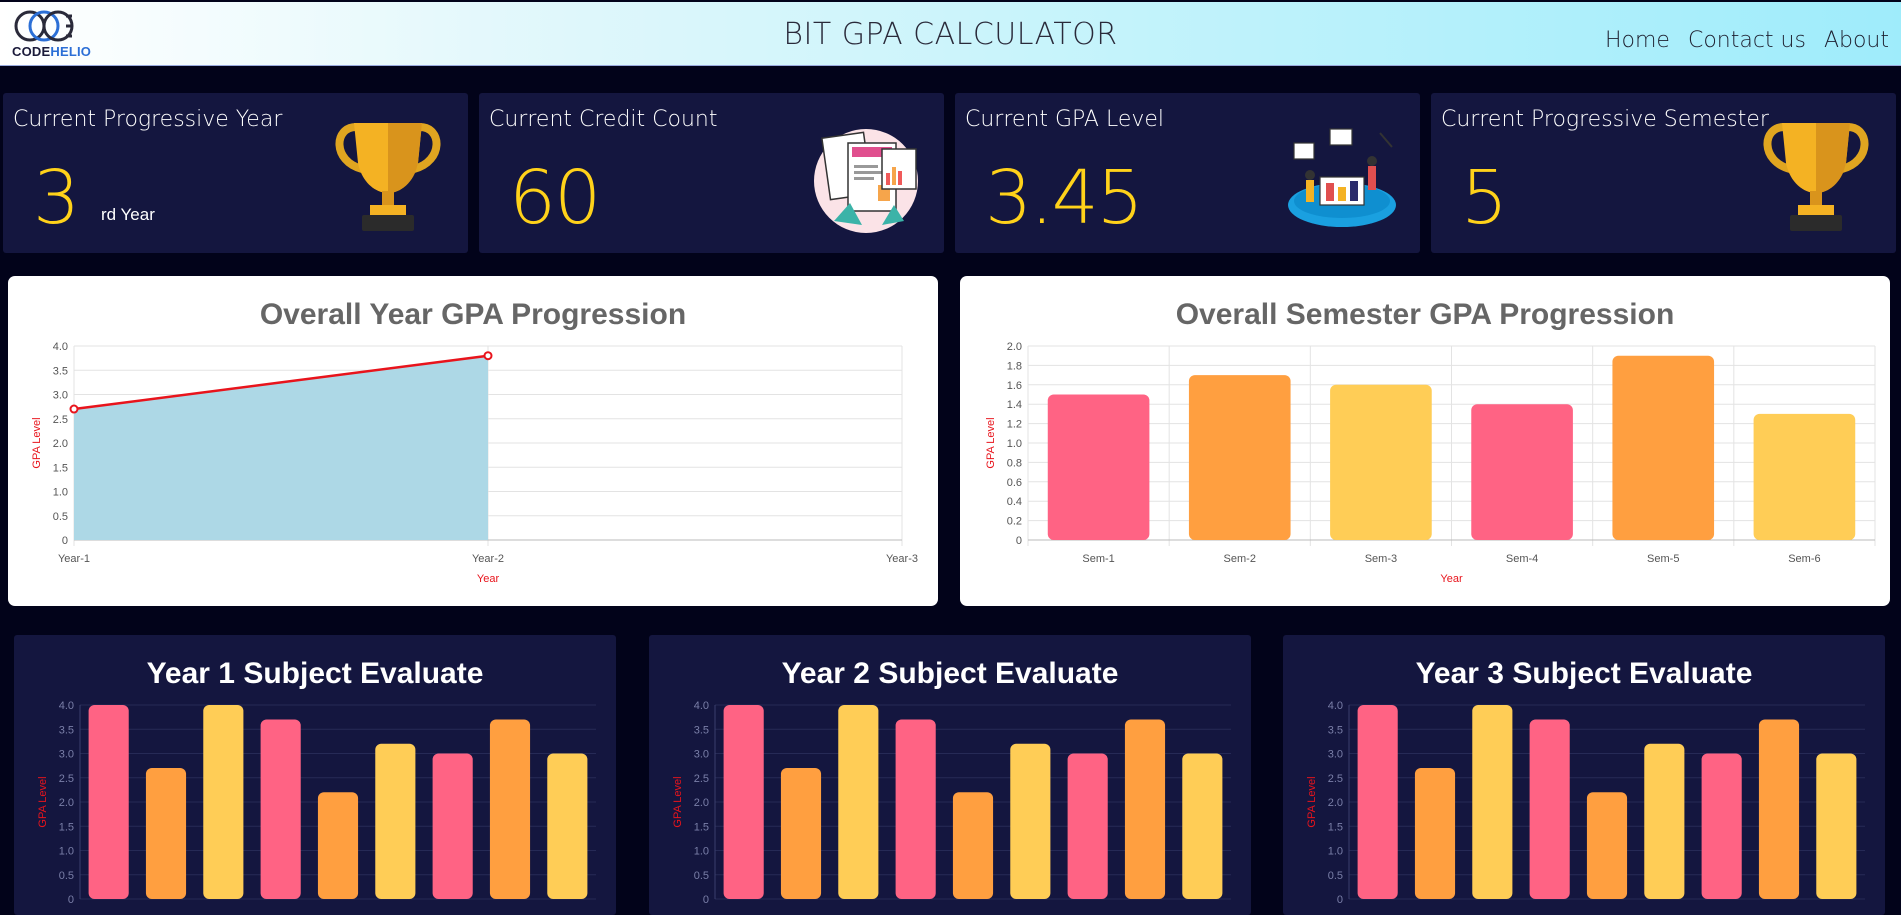 The image size is (1901, 915). What do you see at coordinates (1342, 177) in the screenshot?
I see `team-illustration-icon` at bounding box center [1342, 177].